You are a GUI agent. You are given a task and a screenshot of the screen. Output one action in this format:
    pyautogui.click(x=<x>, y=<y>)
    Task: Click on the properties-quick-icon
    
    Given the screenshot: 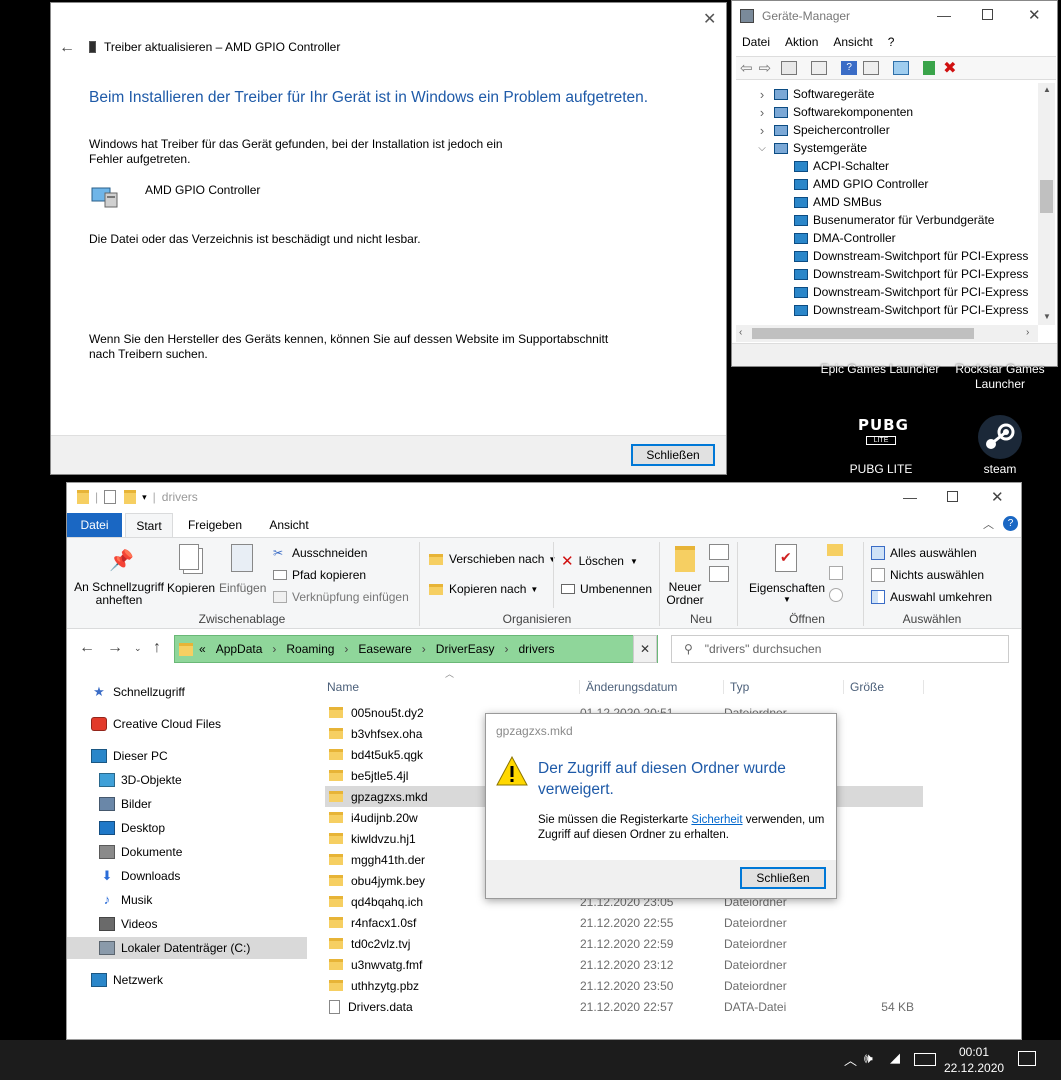 What is the action you would take?
    pyautogui.click(x=110, y=497)
    